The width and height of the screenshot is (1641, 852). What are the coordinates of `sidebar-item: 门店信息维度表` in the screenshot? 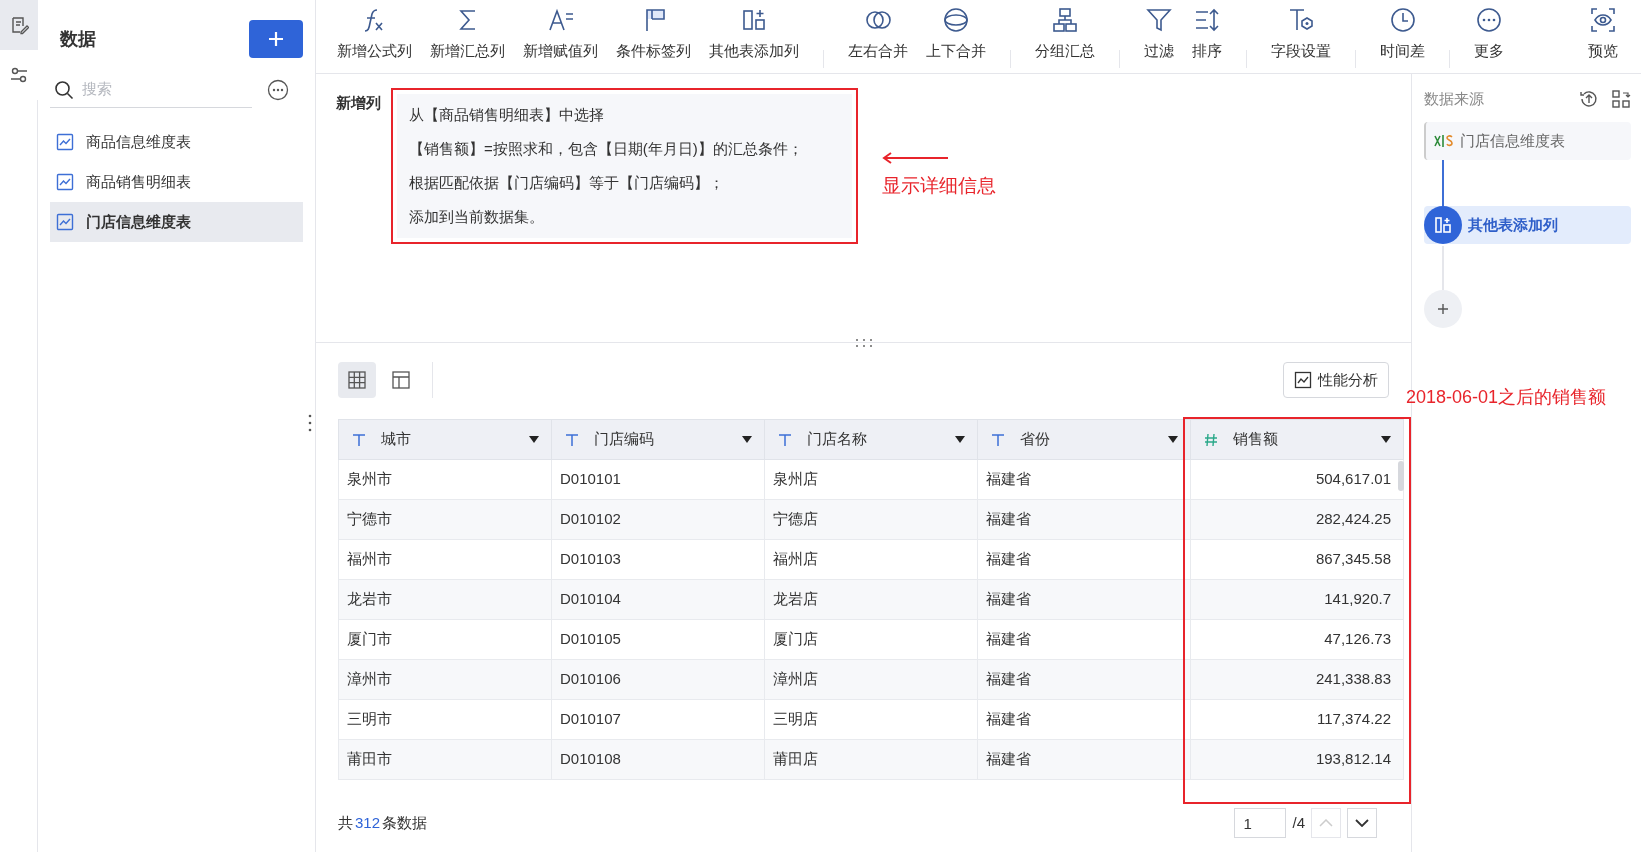 It's located at (176, 222).